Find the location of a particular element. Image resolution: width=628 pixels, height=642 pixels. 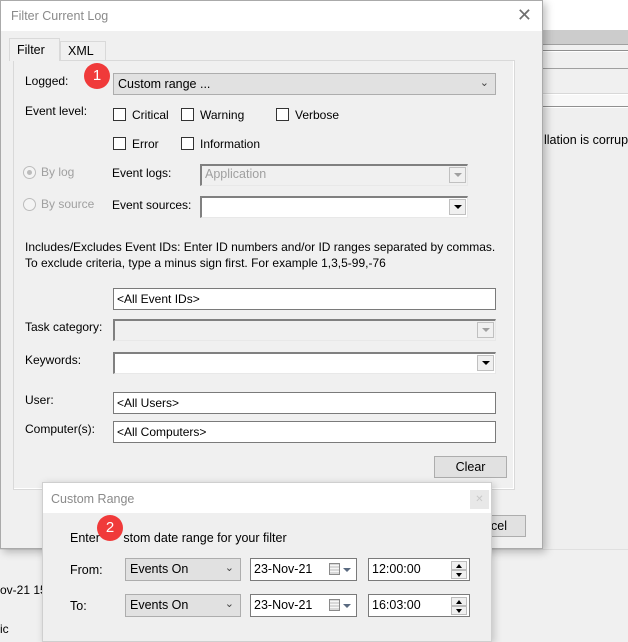

to-mode-select: Events On ⌄ is located at coordinates (183, 605).